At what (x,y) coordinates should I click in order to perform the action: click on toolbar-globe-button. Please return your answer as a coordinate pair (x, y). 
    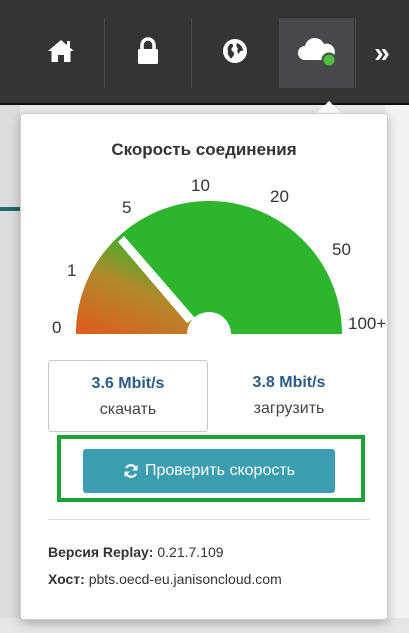
    Looking at the image, I should click on (235, 53).